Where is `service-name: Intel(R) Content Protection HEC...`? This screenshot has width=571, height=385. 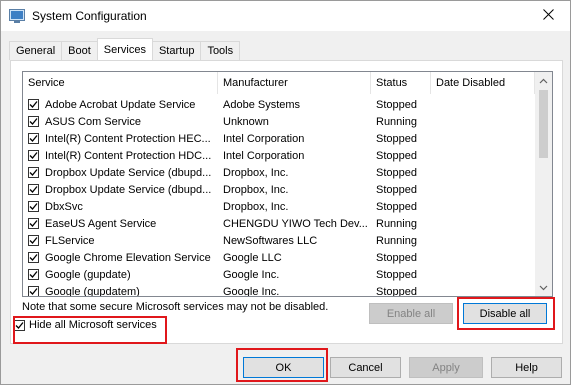
service-name: Intel(R) Content Protection HEC... is located at coordinates (128, 138).